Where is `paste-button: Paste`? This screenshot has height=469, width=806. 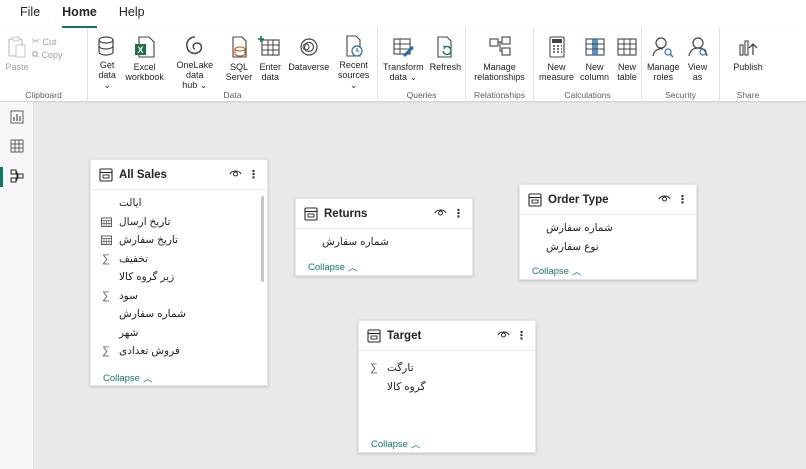 paste-button: Paste is located at coordinates (17, 60).